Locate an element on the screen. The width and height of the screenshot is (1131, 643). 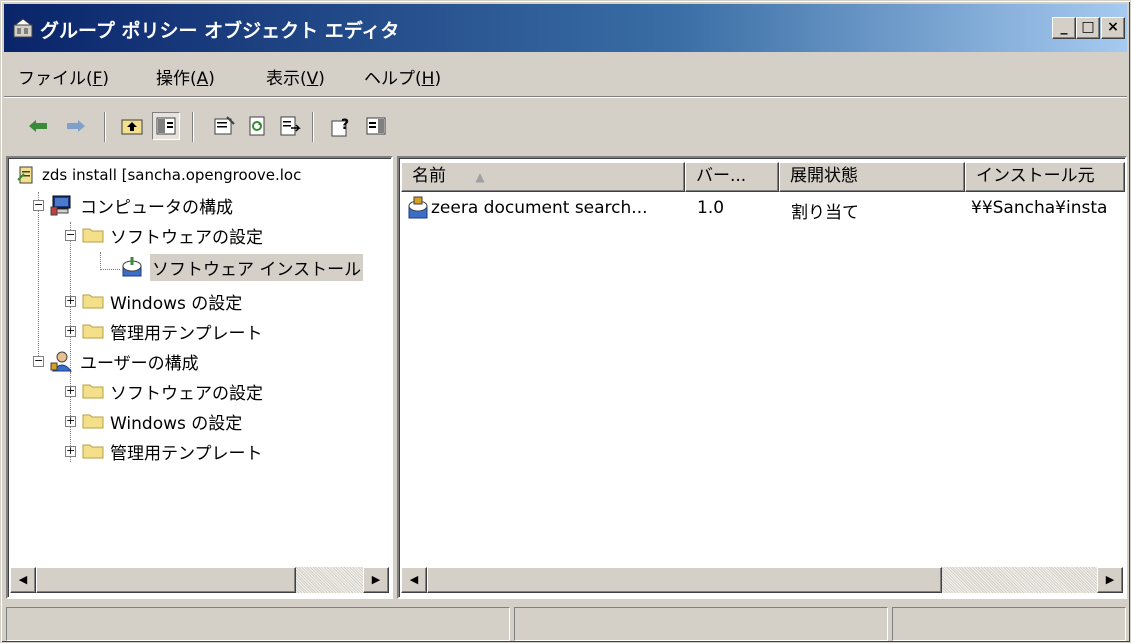
tree-horizontal-scrollbar: ◀ ▶ is located at coordinates (199, 580).